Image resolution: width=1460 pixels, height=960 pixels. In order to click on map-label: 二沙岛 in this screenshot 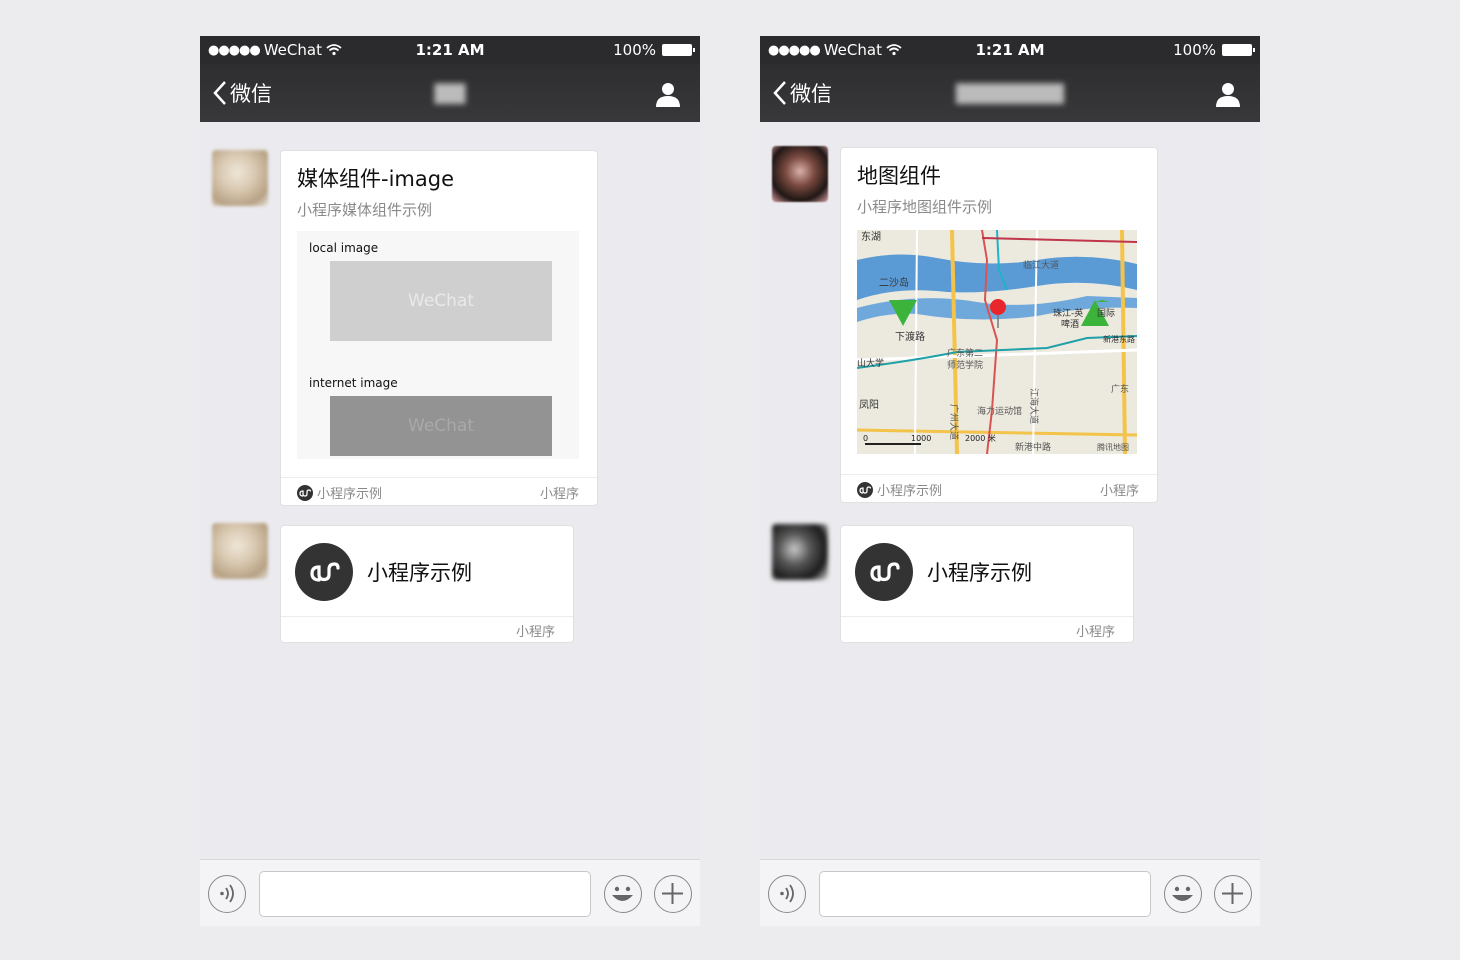, I will do `click(894, 282)`.